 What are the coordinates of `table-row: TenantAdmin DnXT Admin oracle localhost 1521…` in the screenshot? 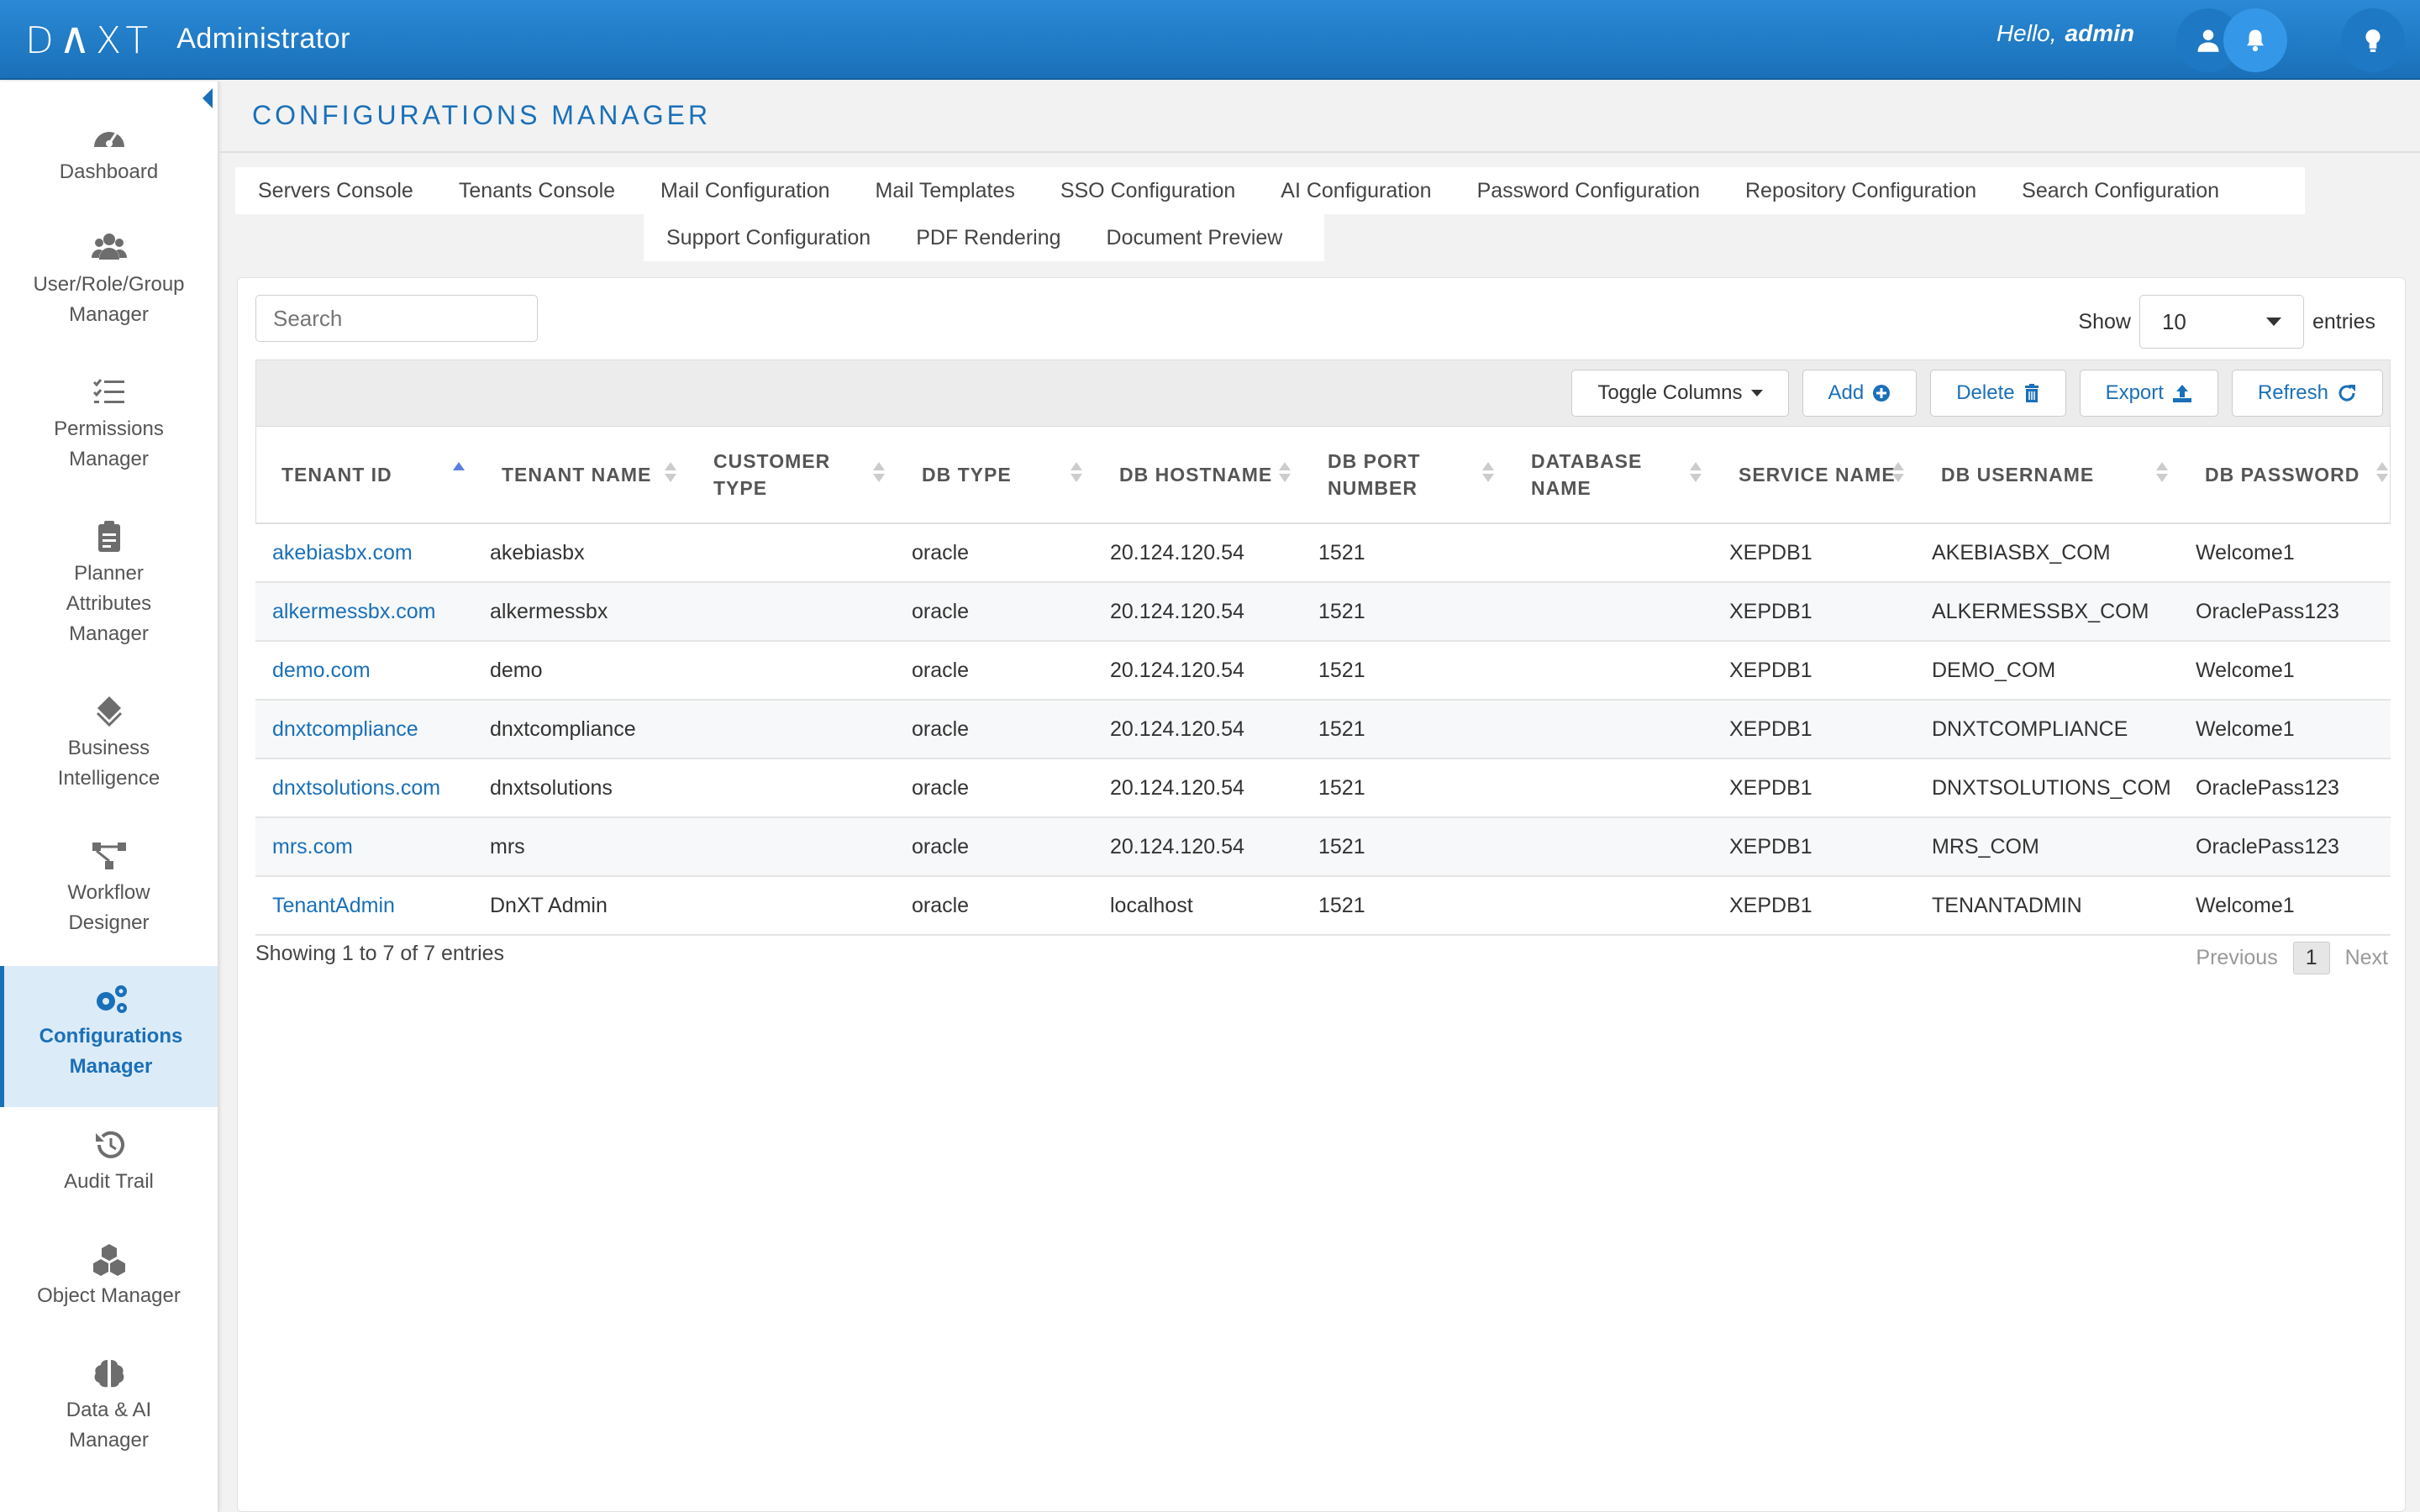 It's located at (1323, 906).